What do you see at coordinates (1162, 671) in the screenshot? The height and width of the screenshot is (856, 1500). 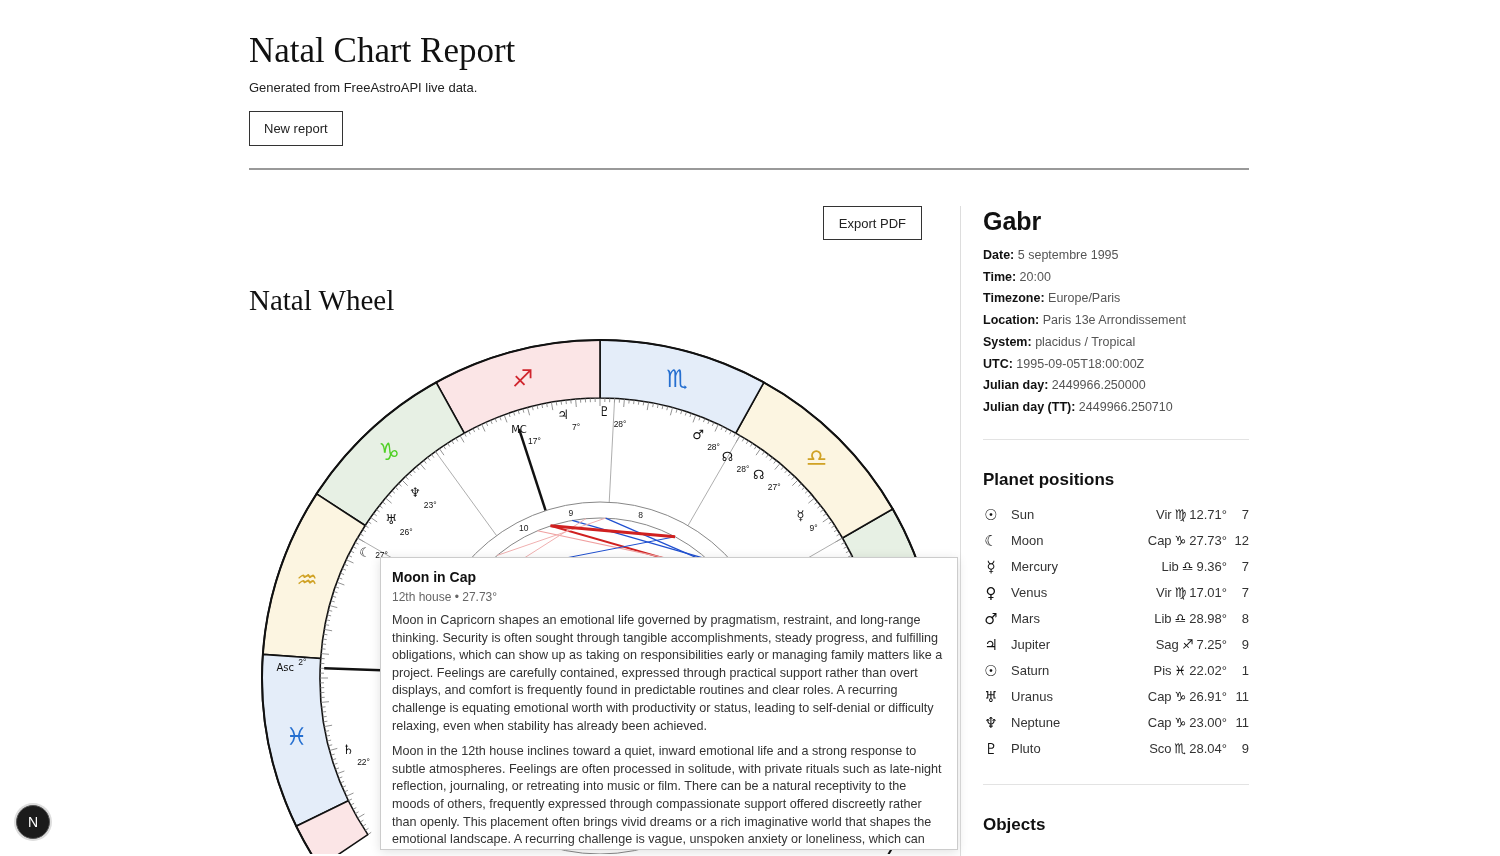 I see `sign-abbreviation: Pis` at bounding box center [1162, 671].